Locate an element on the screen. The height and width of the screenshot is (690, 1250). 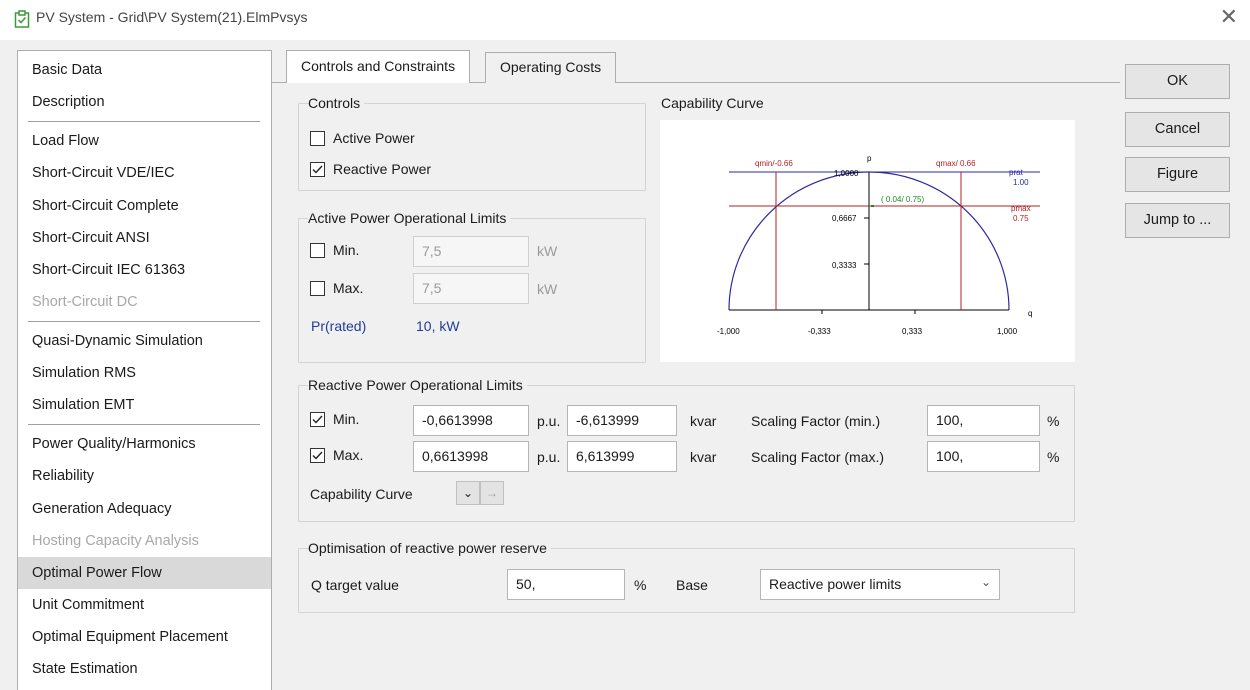
scaling-factor-min-unit: % is located at coordinates (1053, 421).